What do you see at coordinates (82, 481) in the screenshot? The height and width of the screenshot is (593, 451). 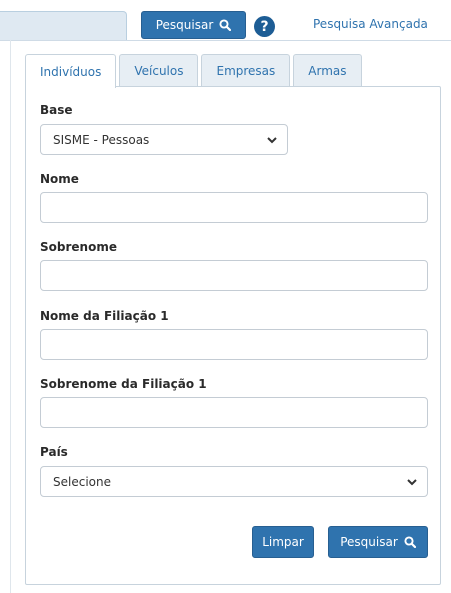 I see `pais-select-value: Selecione` at bounding box center [82, 481].